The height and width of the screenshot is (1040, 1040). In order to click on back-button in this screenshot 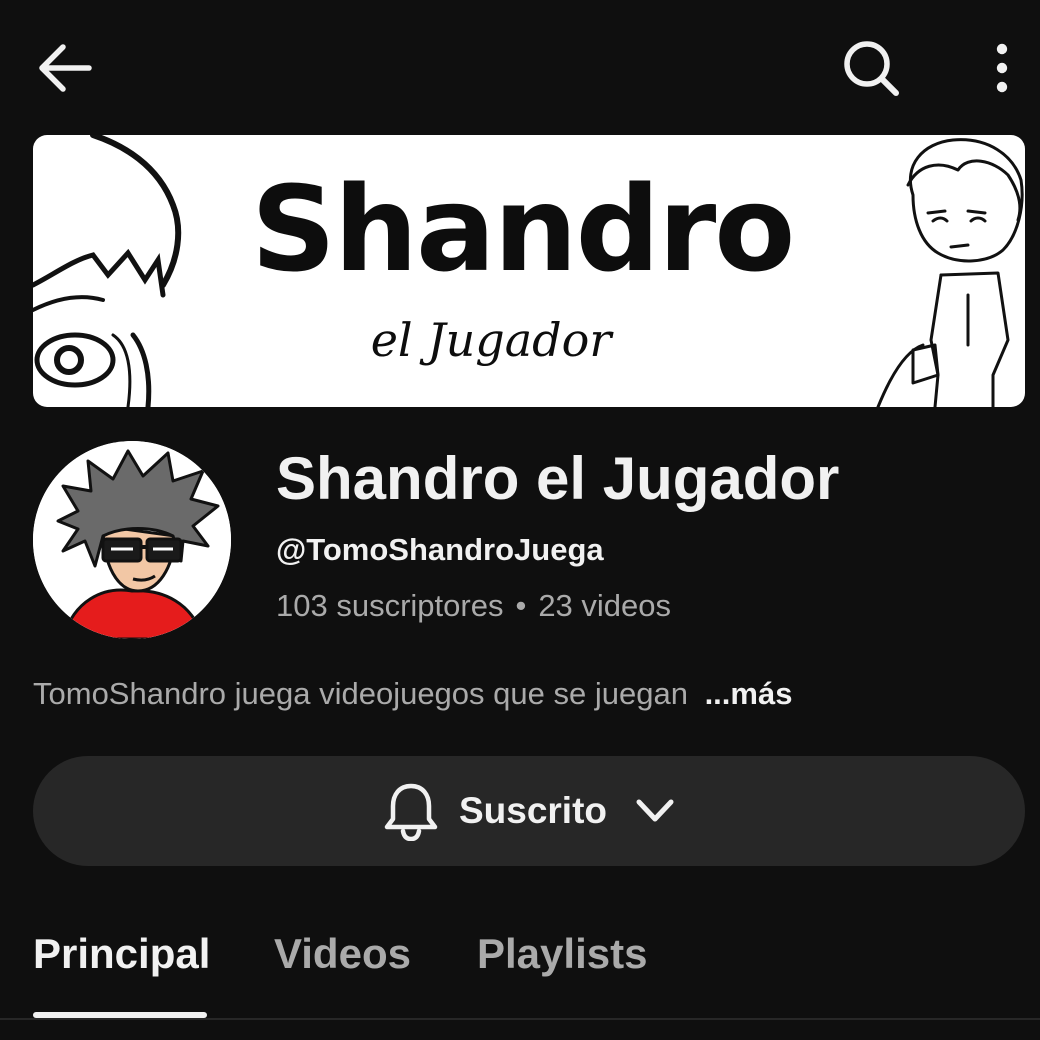, I will do `click(65, 68)`.